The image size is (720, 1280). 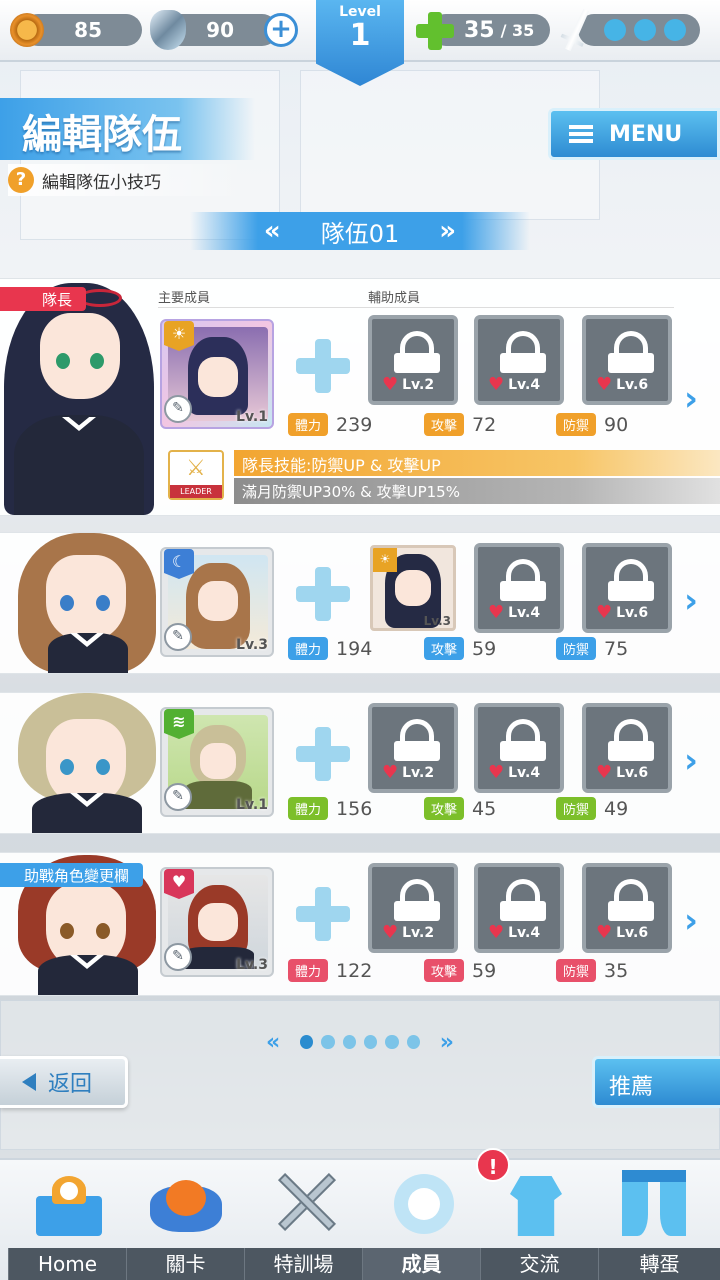 I want to click on hp-stat: 體力 239, so click(x=330, y=424).